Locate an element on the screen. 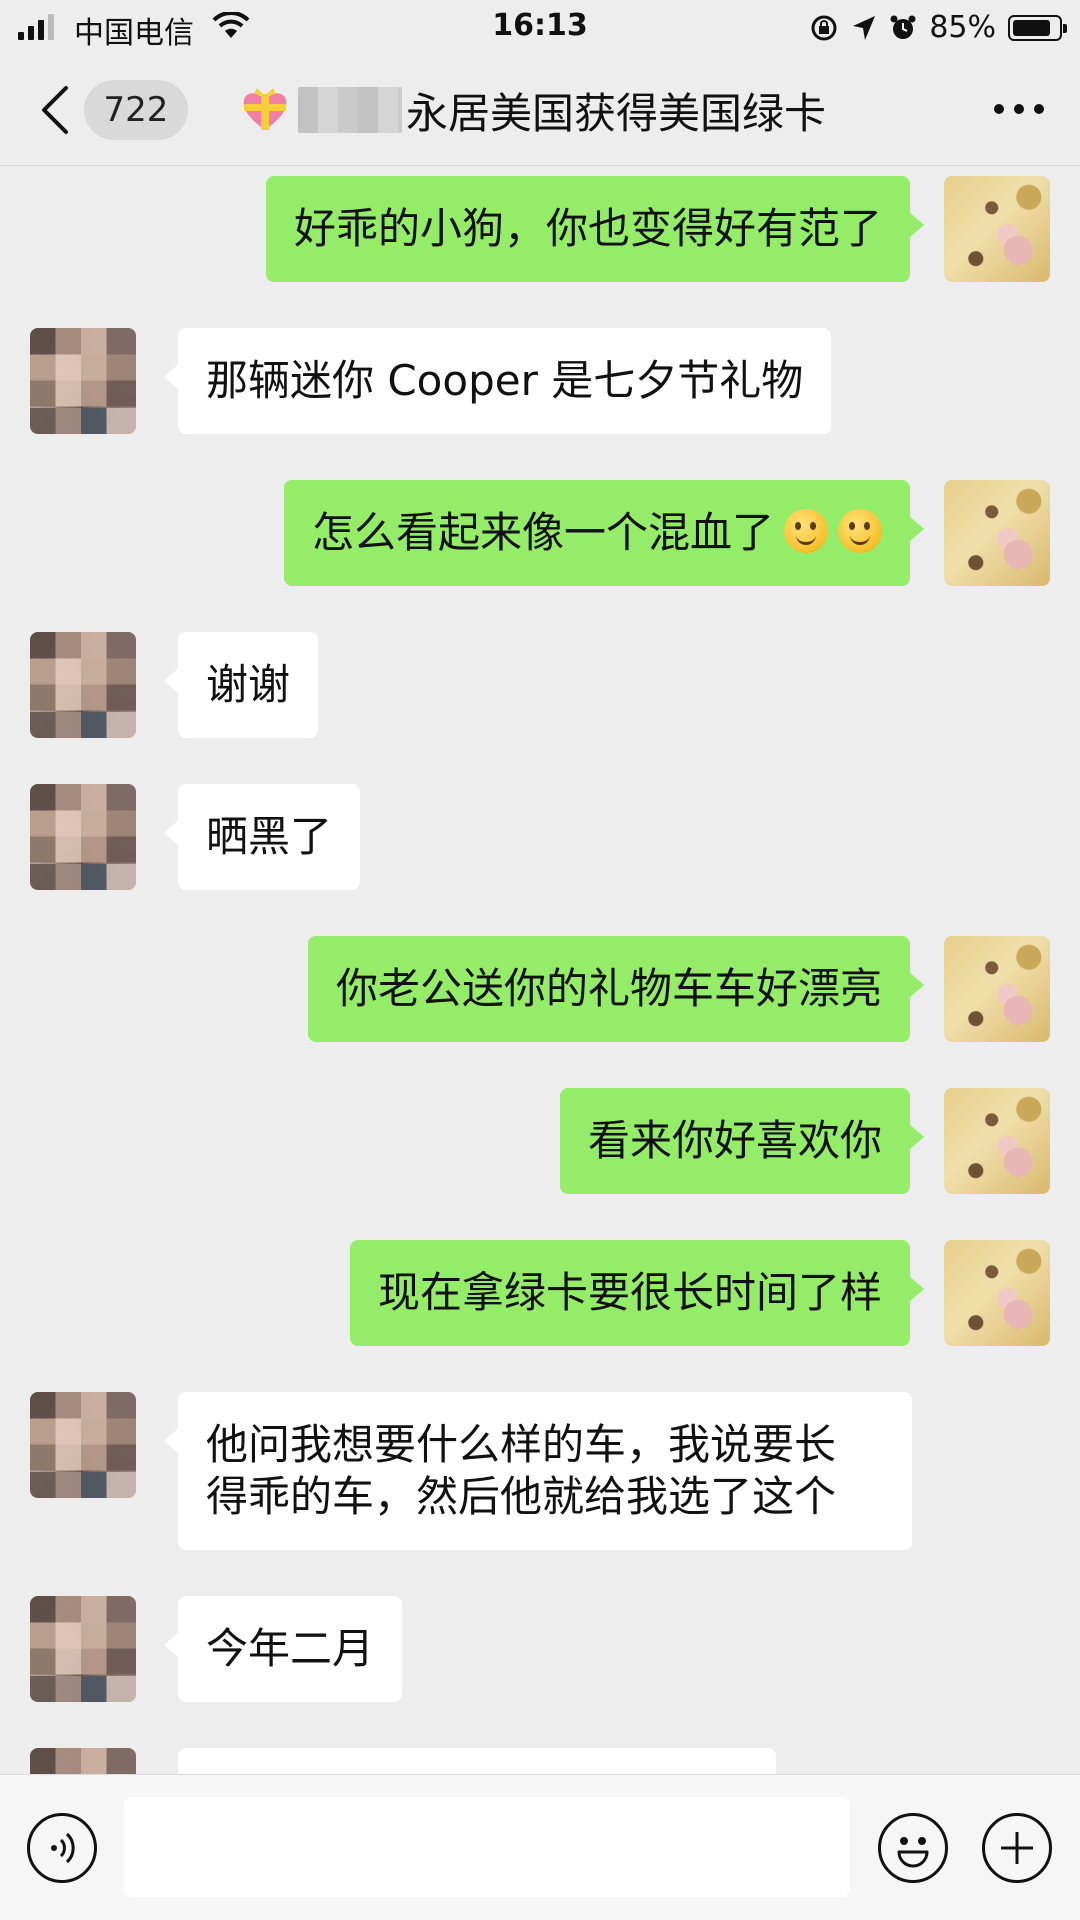  status-right-group: 85% is located at coordinates (938, 27).